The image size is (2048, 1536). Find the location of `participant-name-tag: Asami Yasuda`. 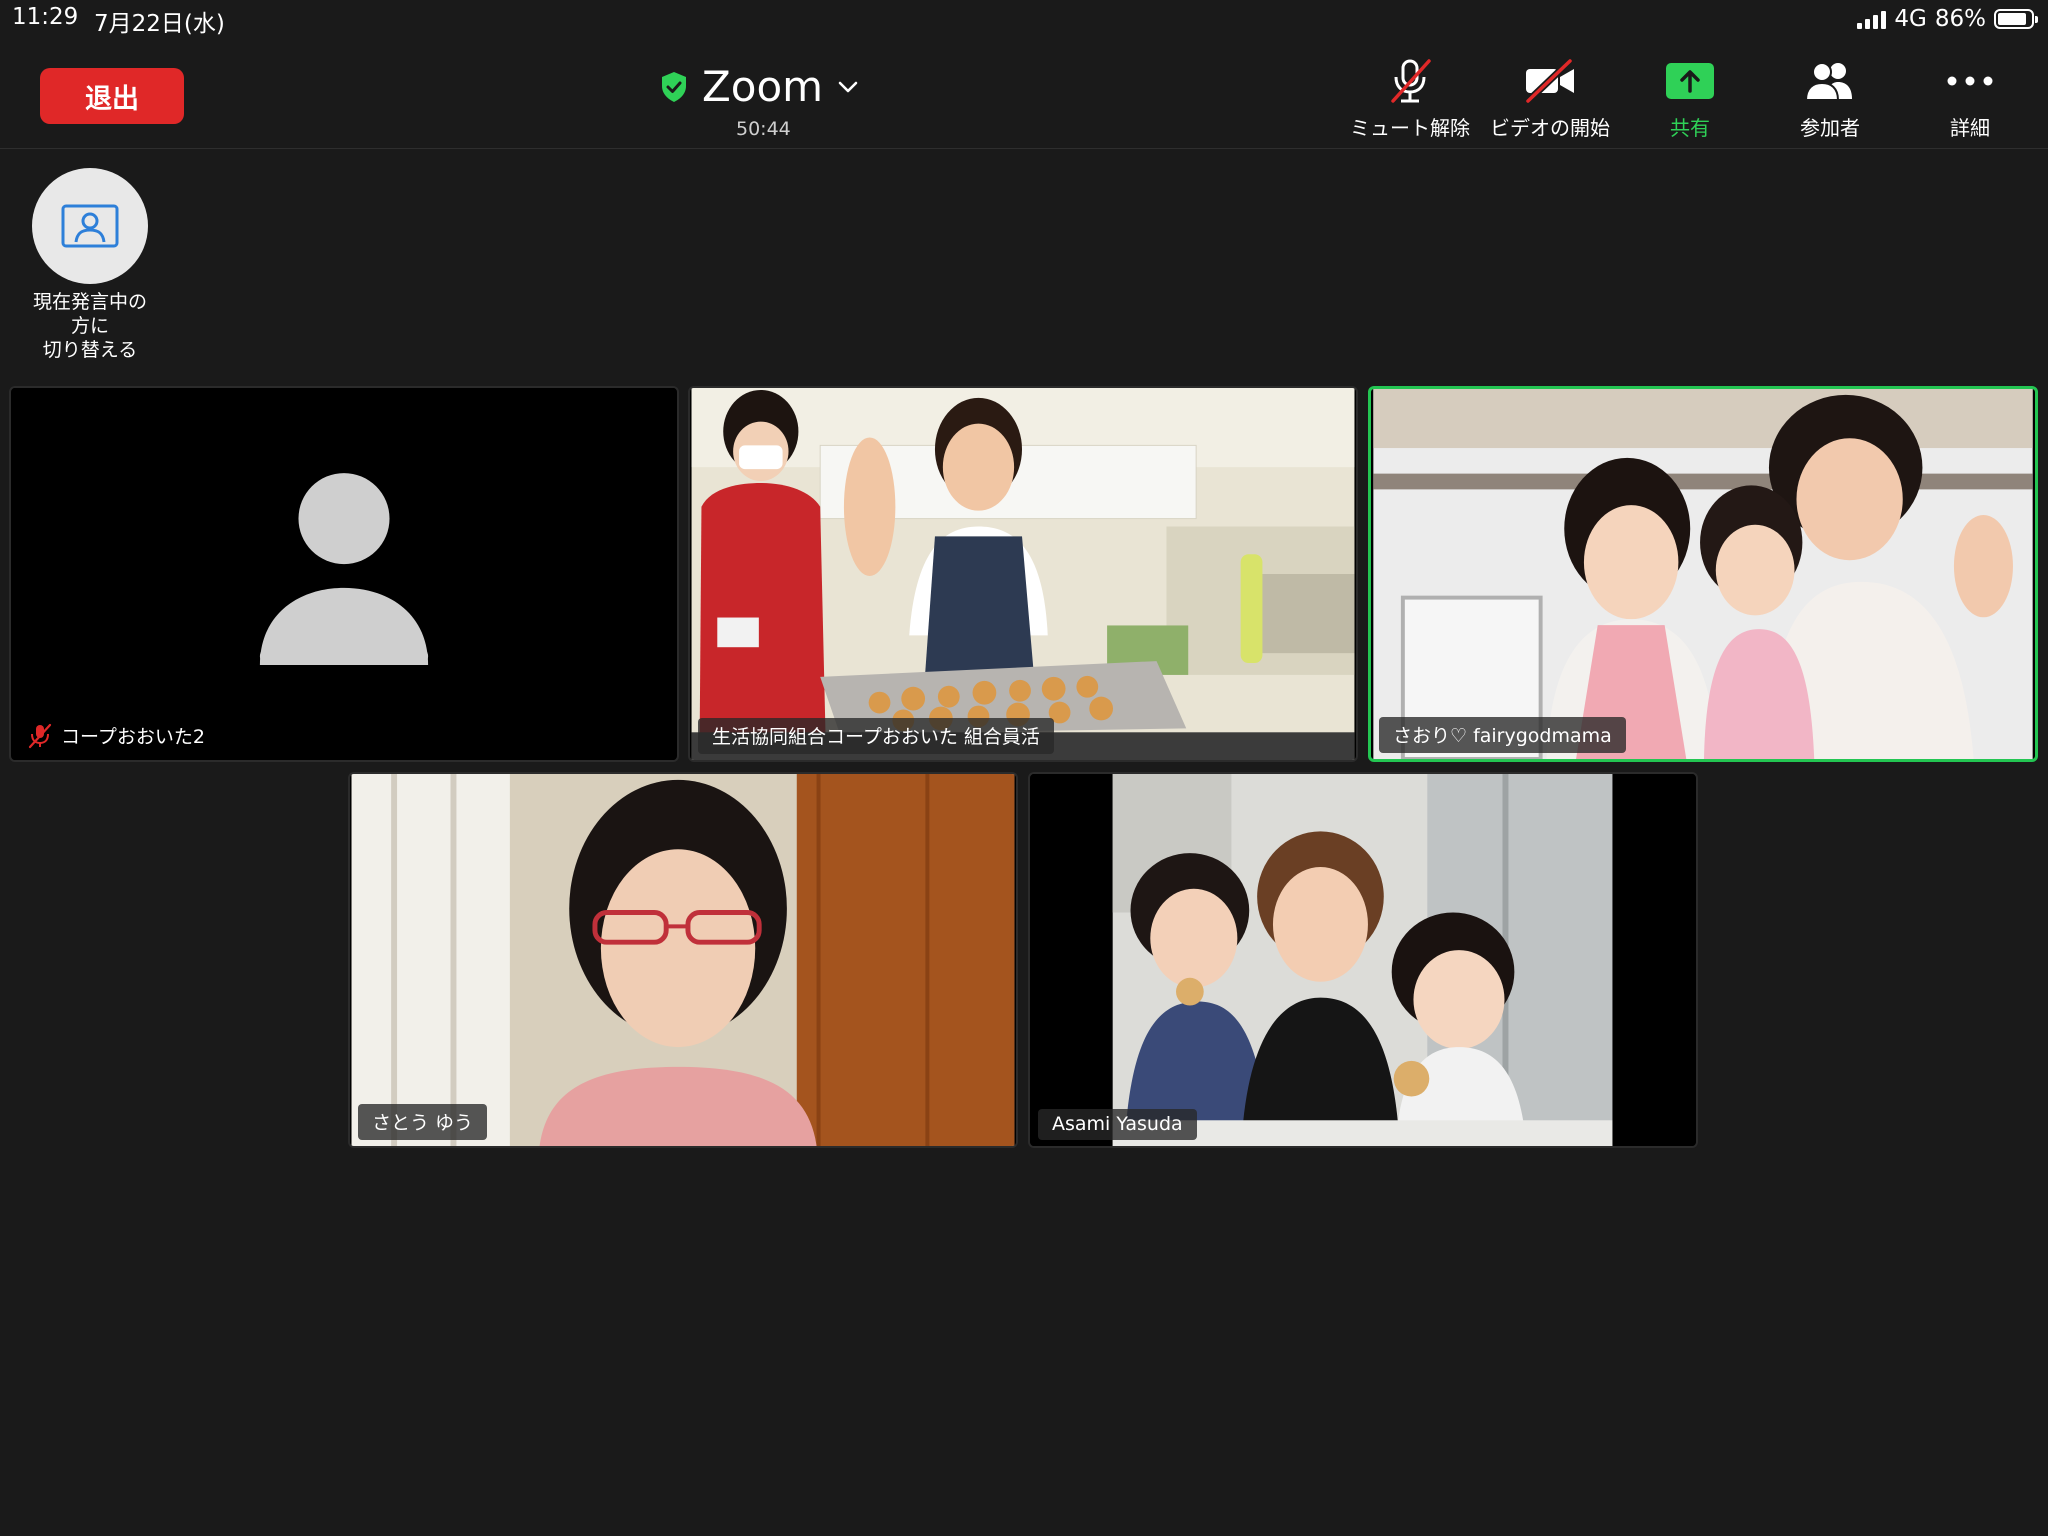

participant-name-tag: Asami Yasuda is located at coordinates (1117, 1124).